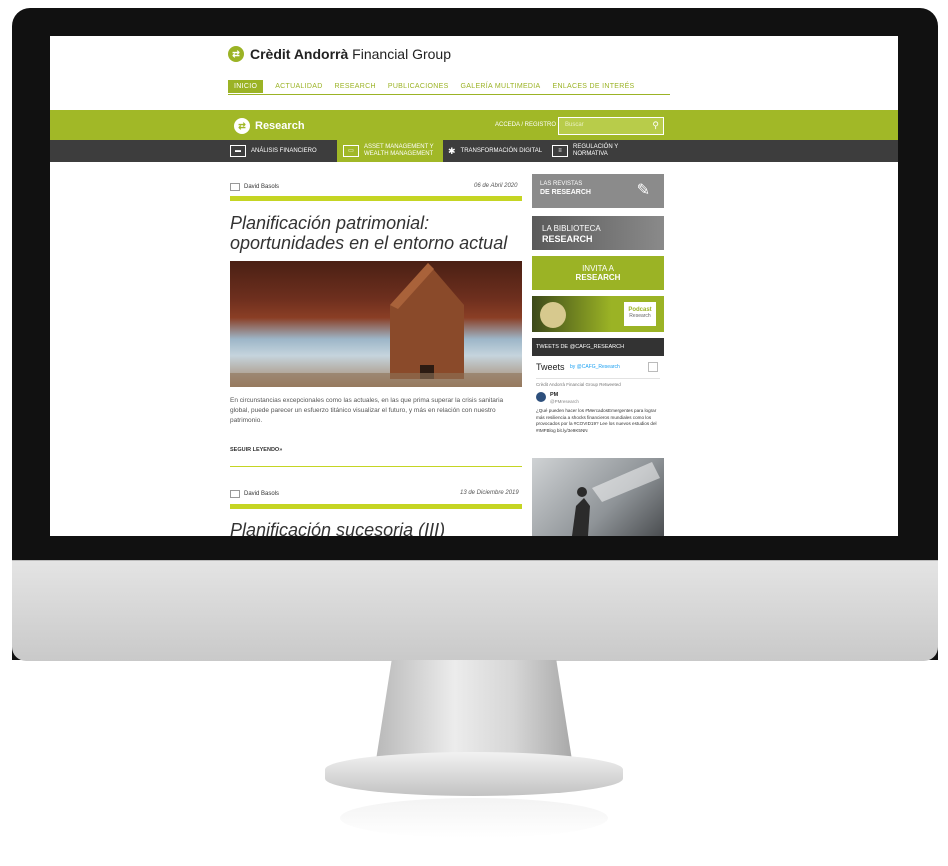 The image size is (948, 866). Describe the element at coordinates (496, 151) in the screenshot. I see `category-transformacion: ✱ TRANSFORMACIÓN DIGITAL` at that location.